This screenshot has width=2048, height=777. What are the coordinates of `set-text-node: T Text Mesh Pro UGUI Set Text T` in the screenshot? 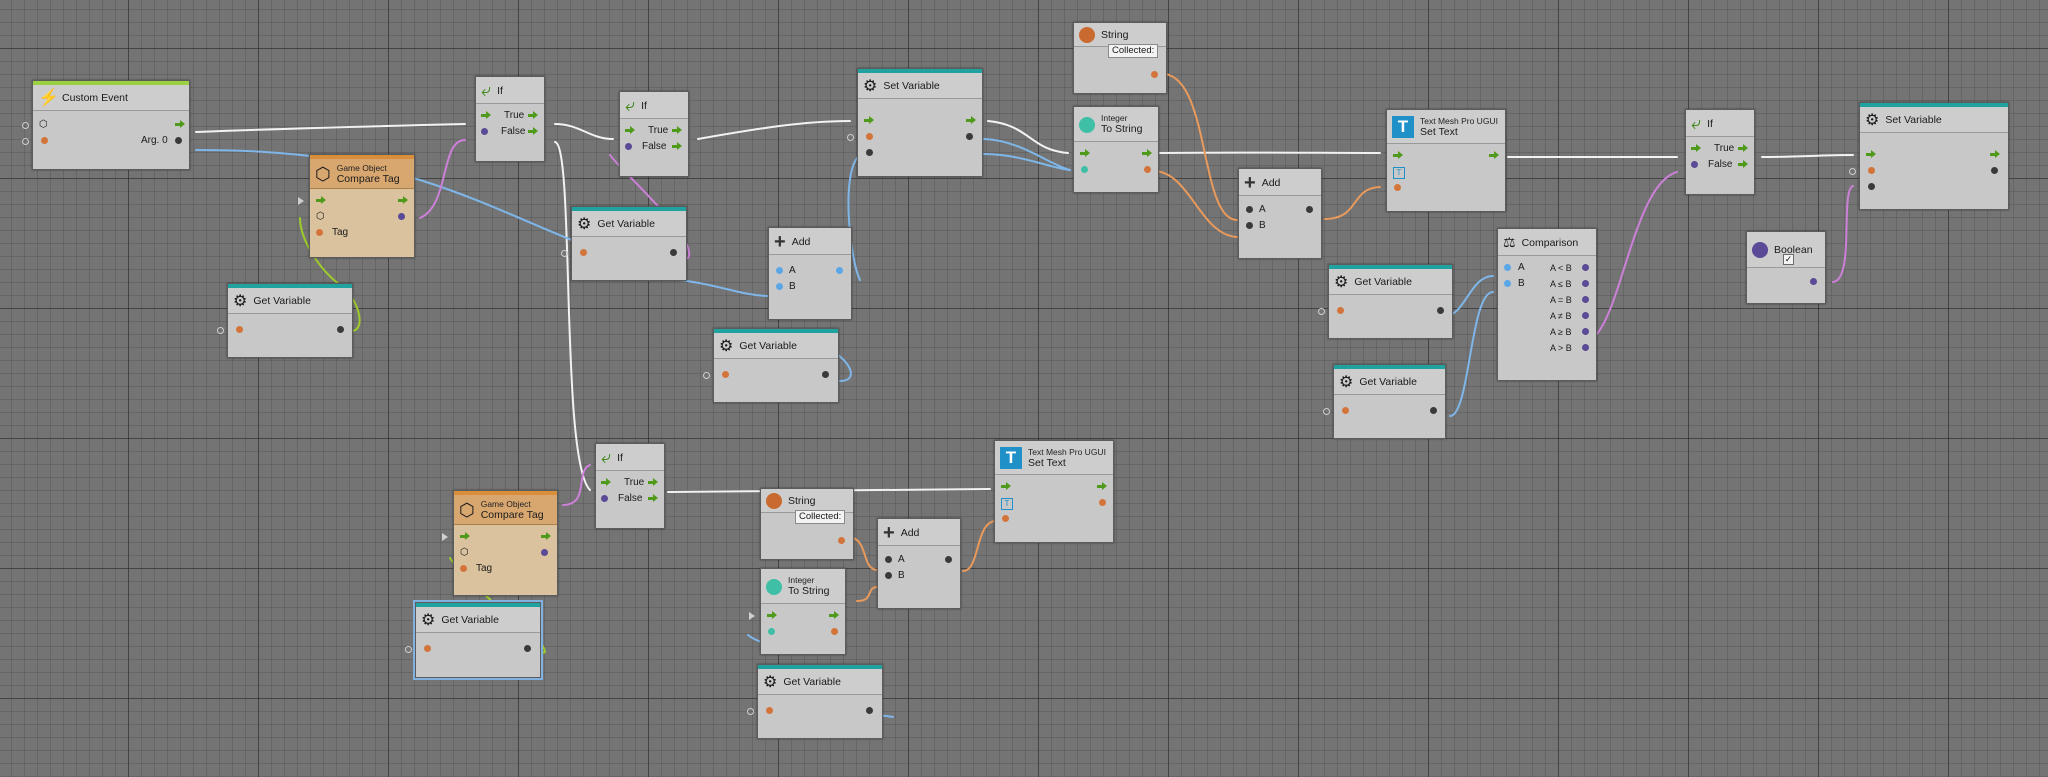 It's located at (1446, 160).